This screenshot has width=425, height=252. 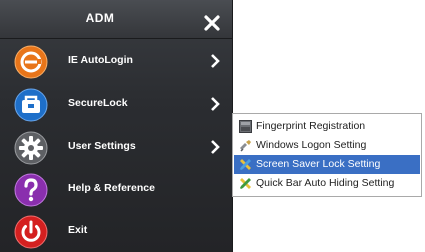 What do you see at coordinates (98, 103) in the screenshot?
I see `menu-item-label: SecureLock` at bounding box center [98, 103].